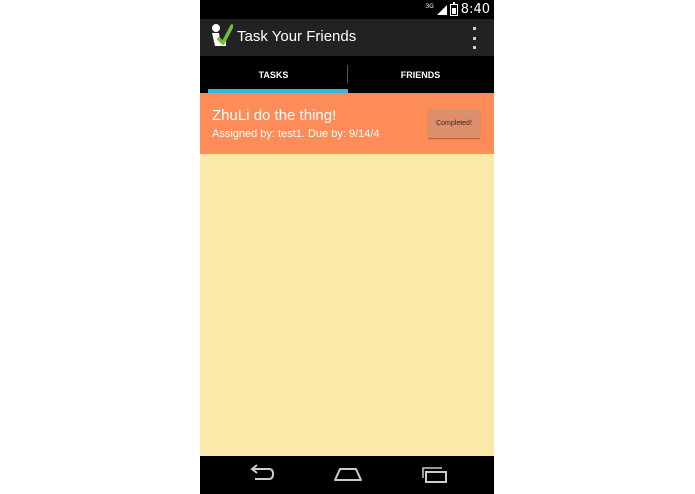  What do you see at coordinates (296, 134) in the screenshot?
I see `task-assignment-info: Assigned by: test1. Due by: 9/14/4` at bounding box center [296, 134].